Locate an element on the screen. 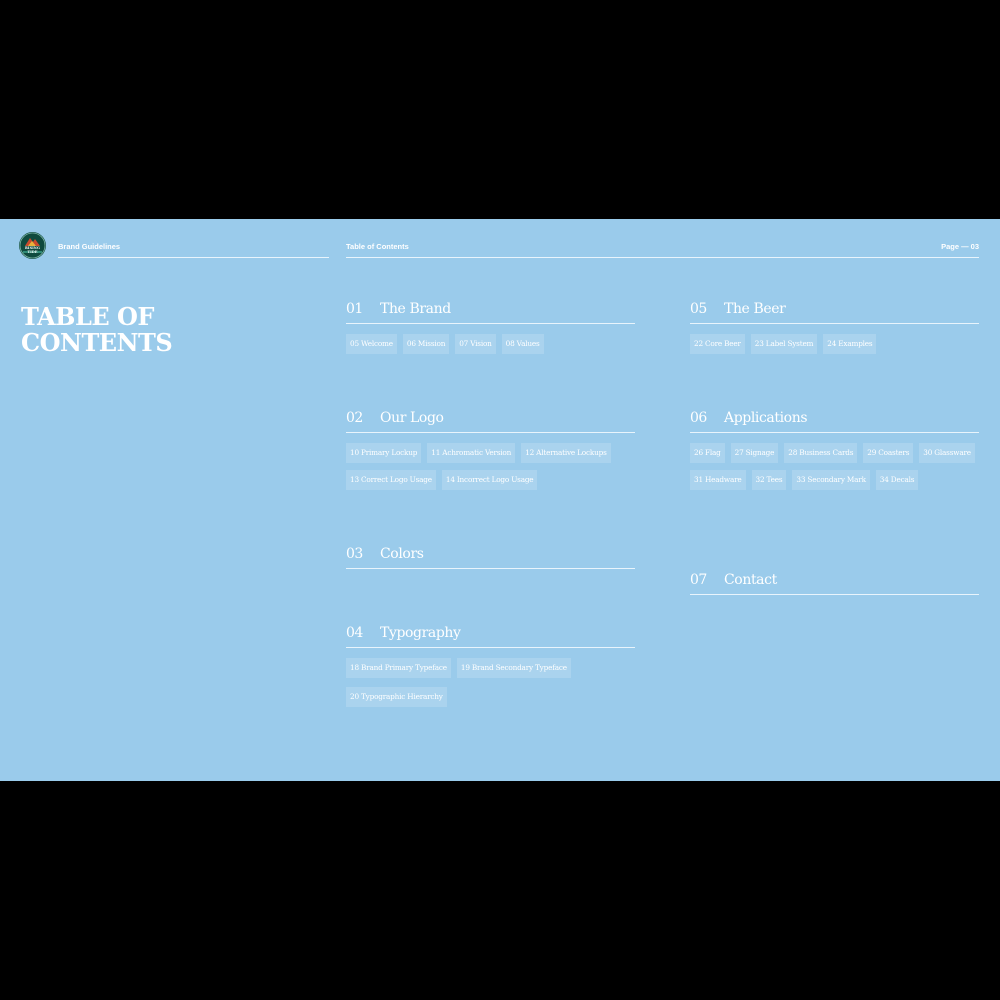 The image size is (1000, 1000). section-title: Typography is located at coordinates (420, 633).